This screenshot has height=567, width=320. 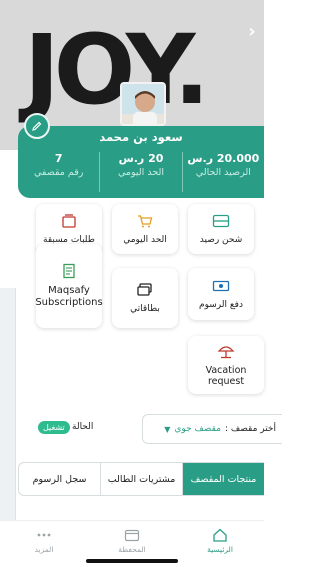 What do you see at coordinates (132, 561) in the screenshot?
I see `home-indicator` at bounding box center [132, 561].